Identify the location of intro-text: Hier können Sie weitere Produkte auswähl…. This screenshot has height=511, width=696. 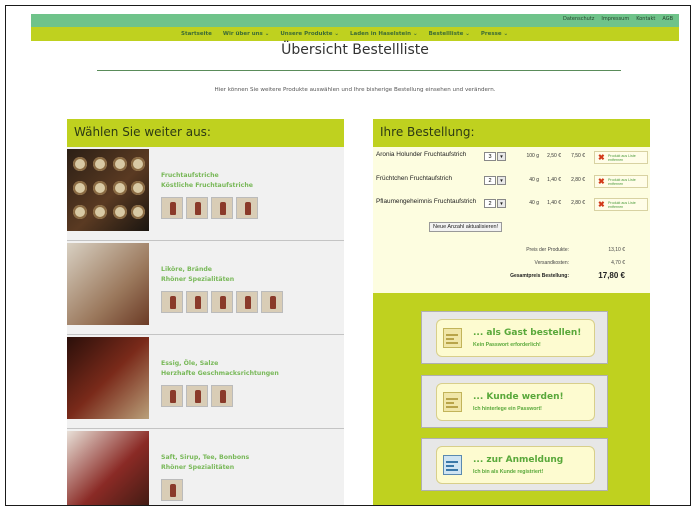
(355, 90).